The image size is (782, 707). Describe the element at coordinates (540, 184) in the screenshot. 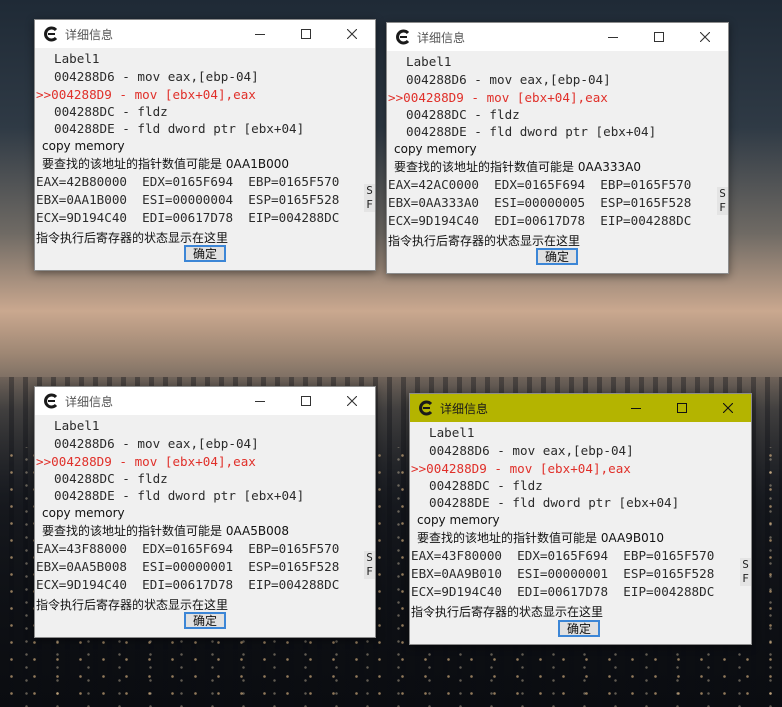

I see `register-row: EAX=42AC0000 EDX=0165F694 EBP=0165F570` at that location.